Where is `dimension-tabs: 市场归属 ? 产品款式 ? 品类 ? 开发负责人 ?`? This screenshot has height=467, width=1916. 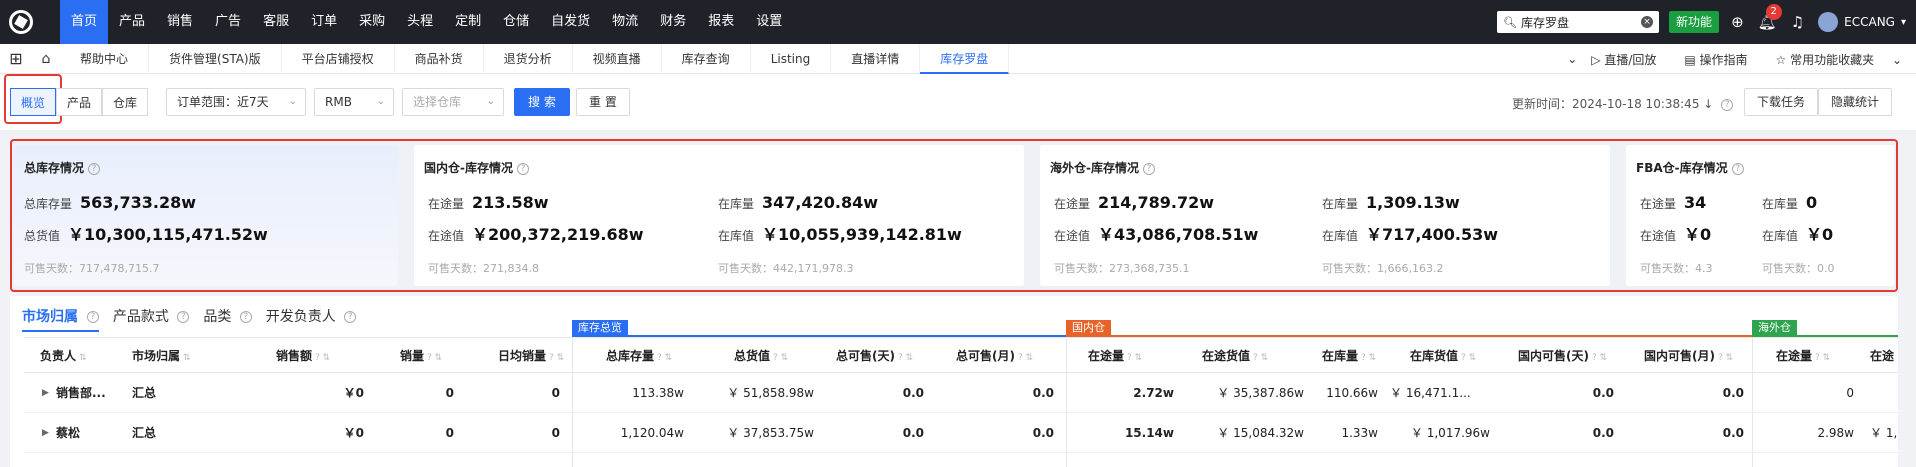 dimension-tabs: 市场归属 ? 产品款式 ? 品类 ? 开发负责人 ? is located at coordinates (196, 319).